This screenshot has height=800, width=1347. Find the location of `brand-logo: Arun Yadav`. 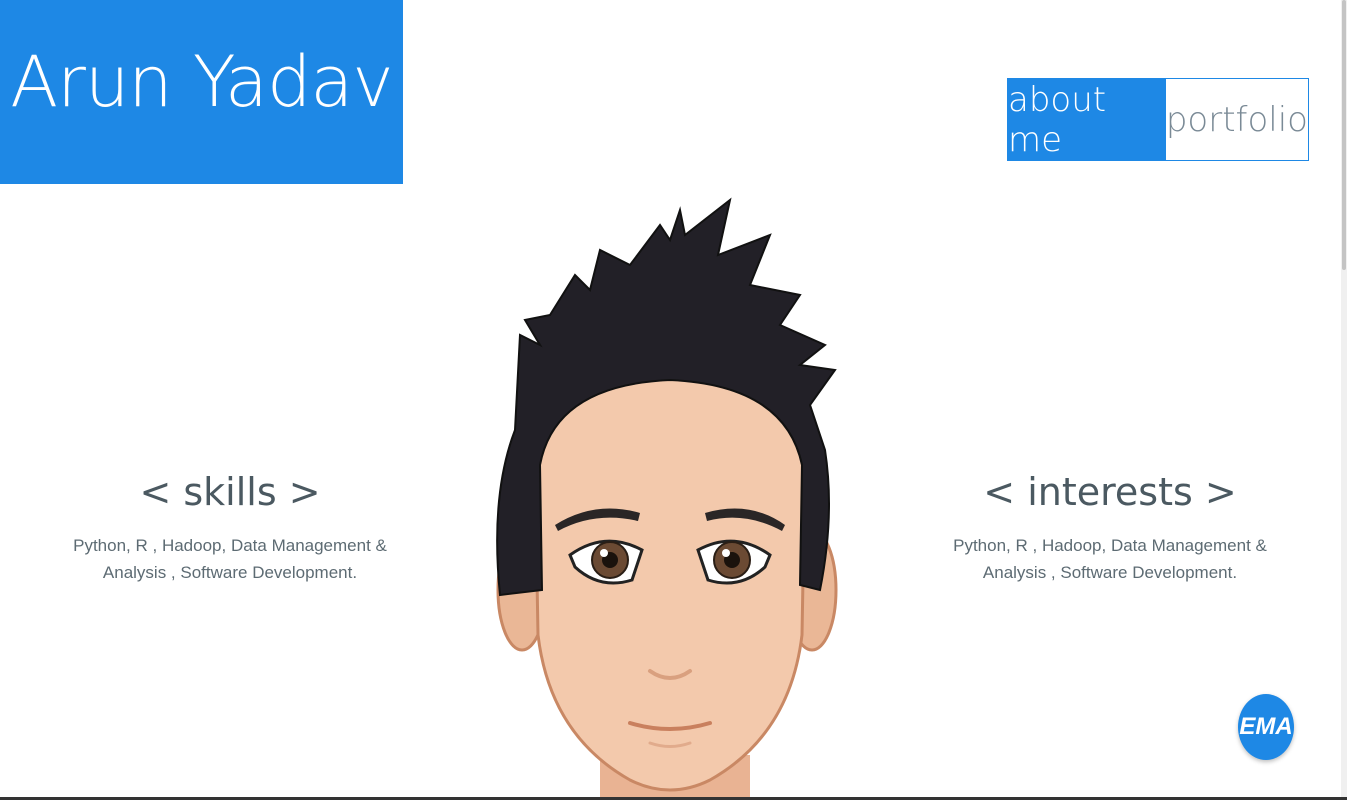

brand-logo: Arun Yadav is located at coordinates (201, 92).